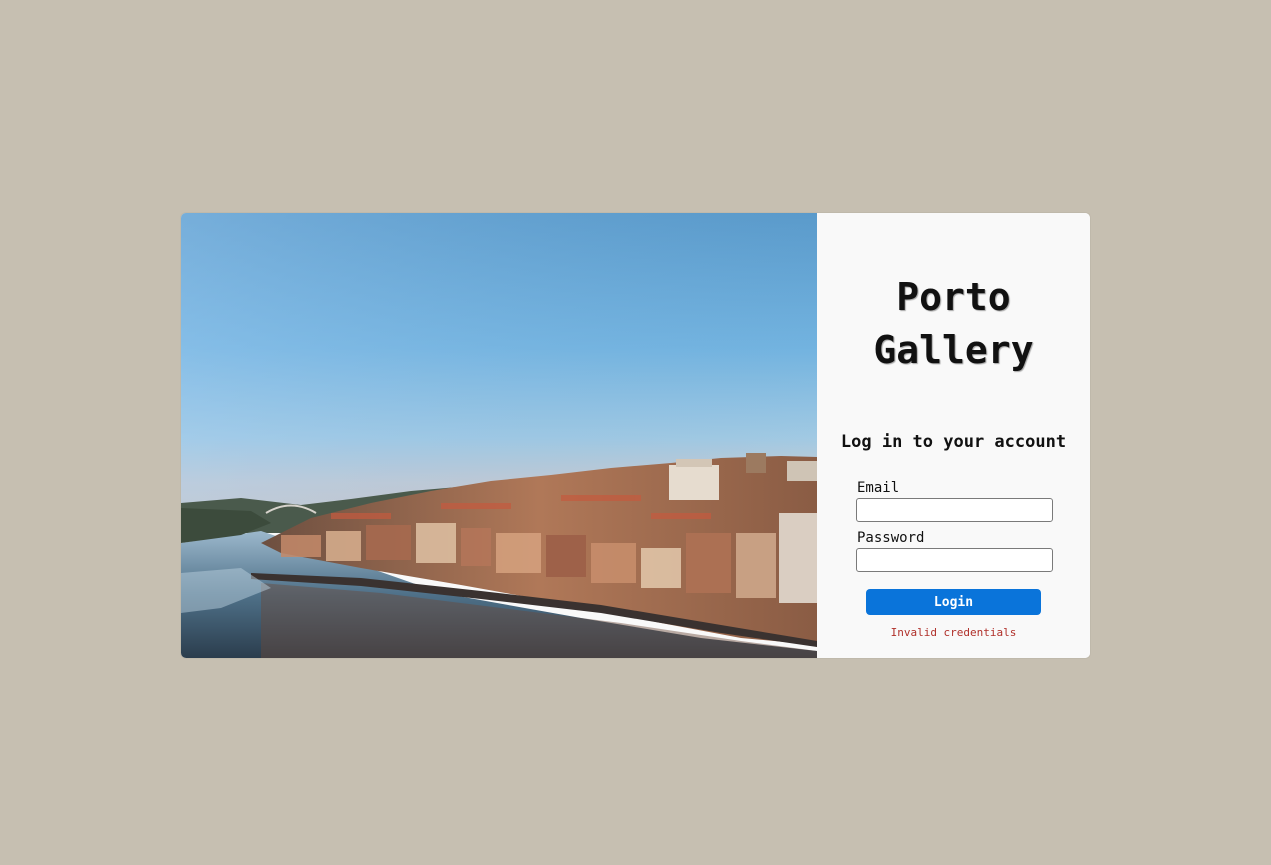  What do you see at coordinates (953, 324) in the screenshot?
I see `brand-title: Porto Gallery` at bounding box center [953, 324].